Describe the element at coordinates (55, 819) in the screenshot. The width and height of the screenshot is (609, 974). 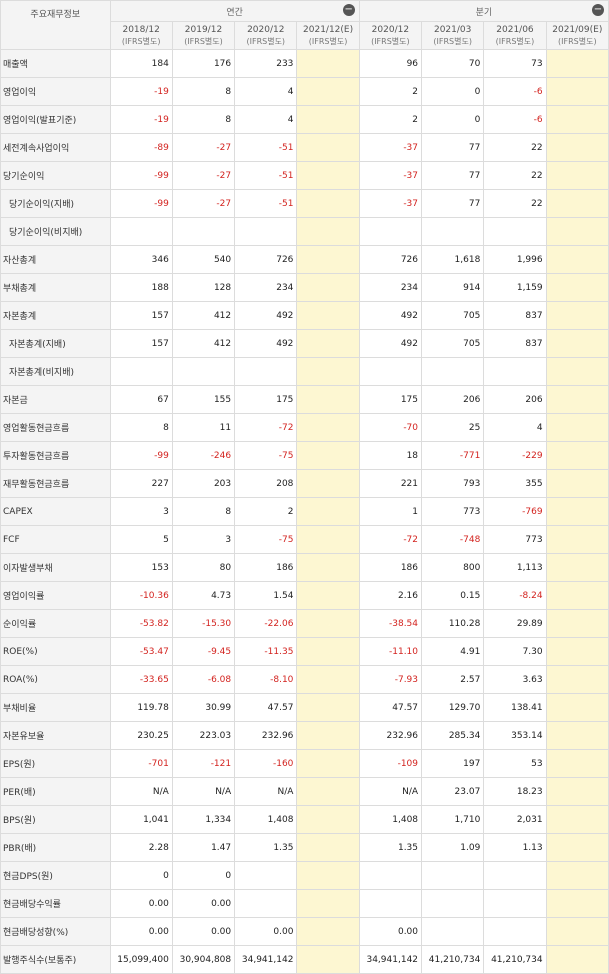
I see `row-label: BPS(원)` at that location.